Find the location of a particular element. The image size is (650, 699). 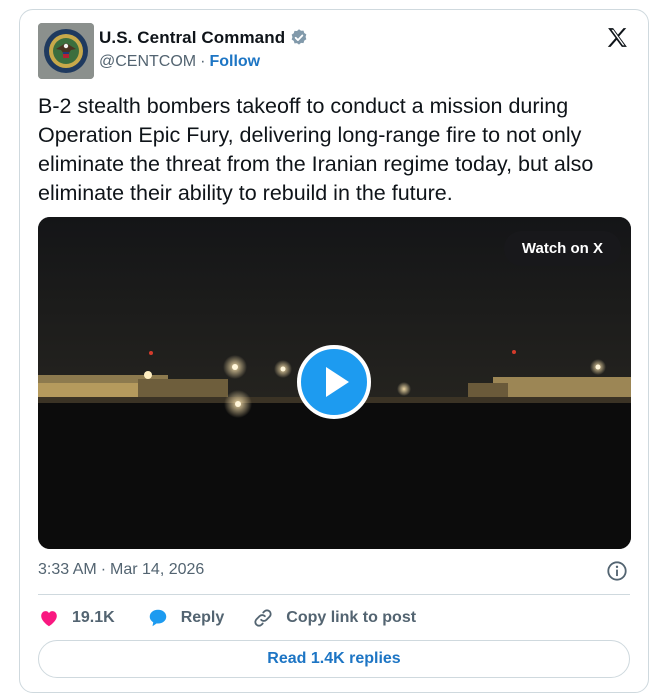

timestamp-date: Mar 14, 2026 is located at coordinates (157, 569).